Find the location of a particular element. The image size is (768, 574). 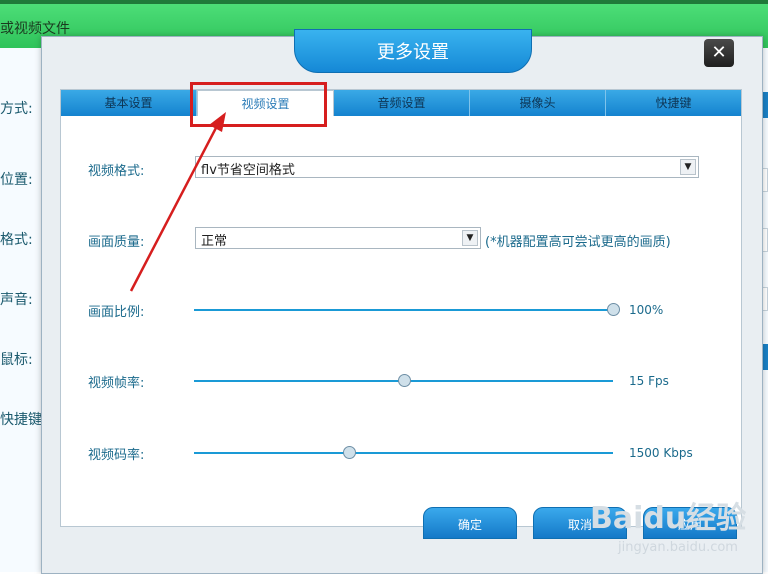

bitrate-value: 1500 Kbps is located at coordinates (661, 453).